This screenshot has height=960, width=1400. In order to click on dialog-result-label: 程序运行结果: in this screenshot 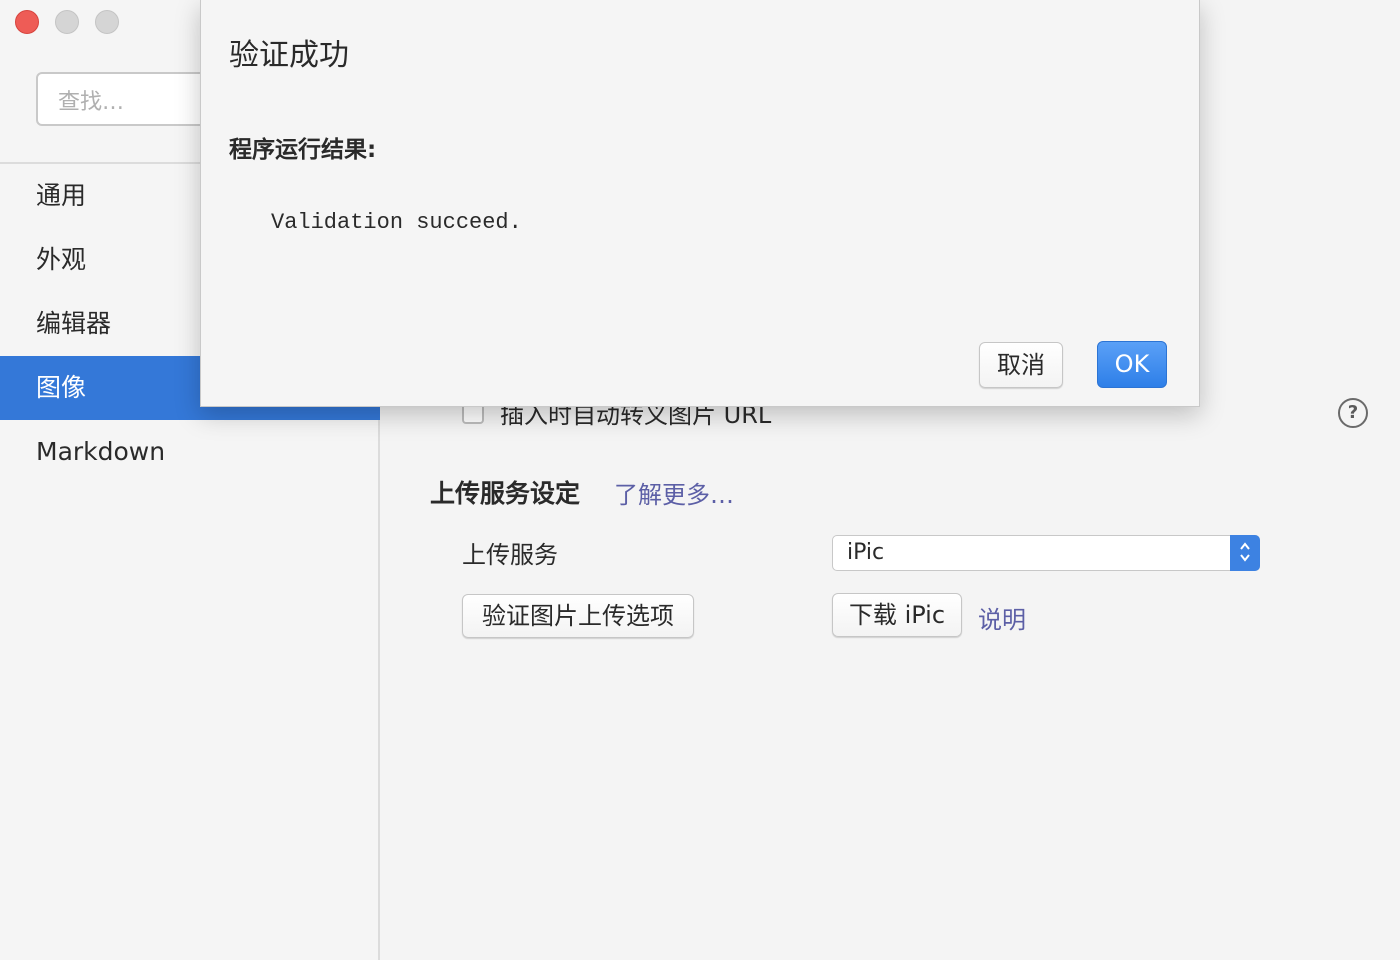, I will do `click(303, 150)`.